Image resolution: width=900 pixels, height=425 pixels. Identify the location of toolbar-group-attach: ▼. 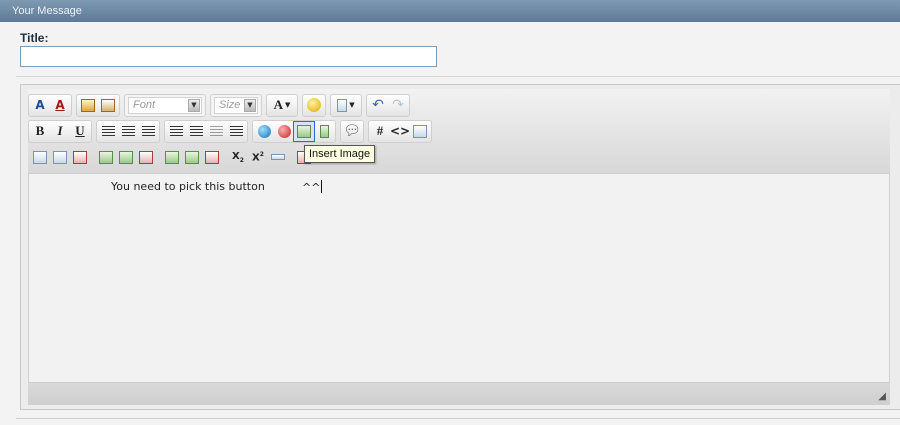
(346, 105).